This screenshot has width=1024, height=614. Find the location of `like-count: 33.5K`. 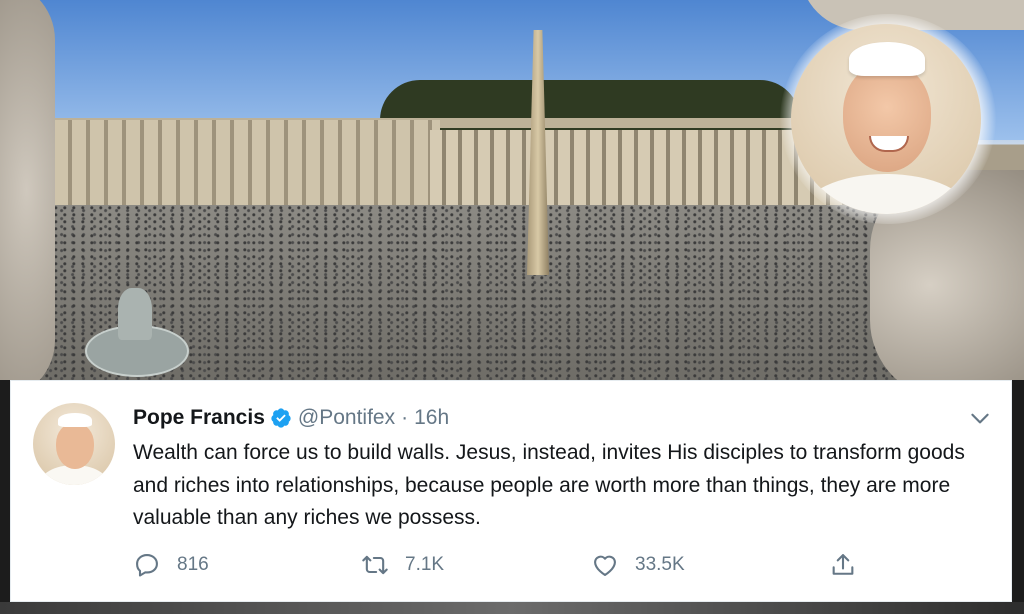

like-count: 33.5K is located at coordinates (660, 564).